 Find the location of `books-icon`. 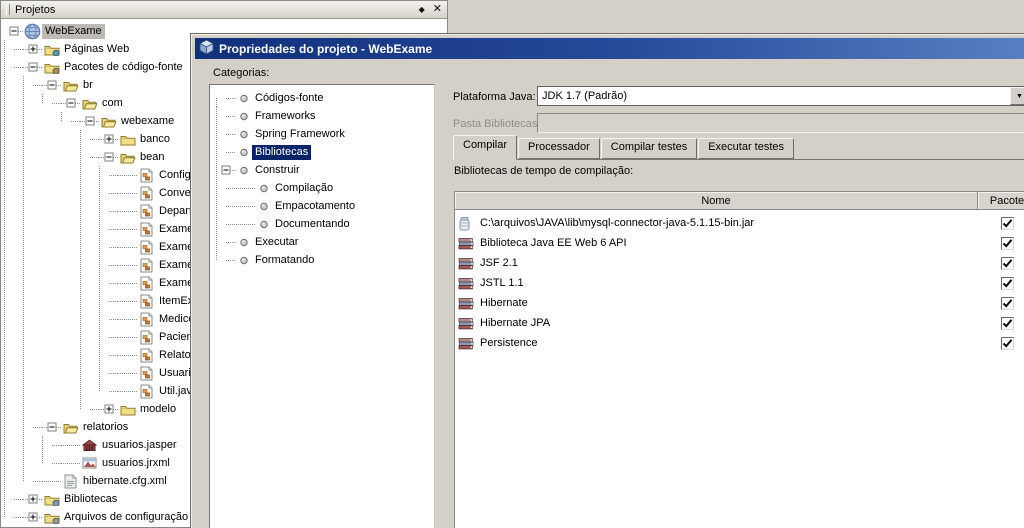

books-icon is located at coordinates (466, 343).